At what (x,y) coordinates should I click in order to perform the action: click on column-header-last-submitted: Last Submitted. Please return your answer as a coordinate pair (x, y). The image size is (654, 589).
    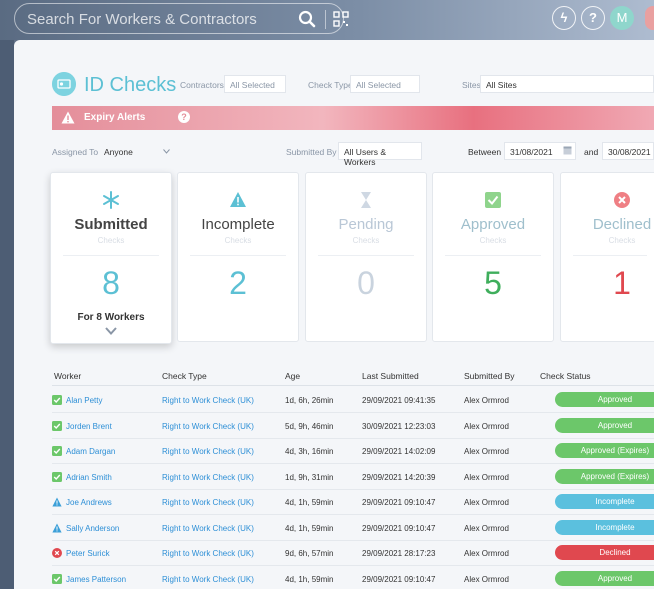
    Looking at the image, I should click on (390, 376).